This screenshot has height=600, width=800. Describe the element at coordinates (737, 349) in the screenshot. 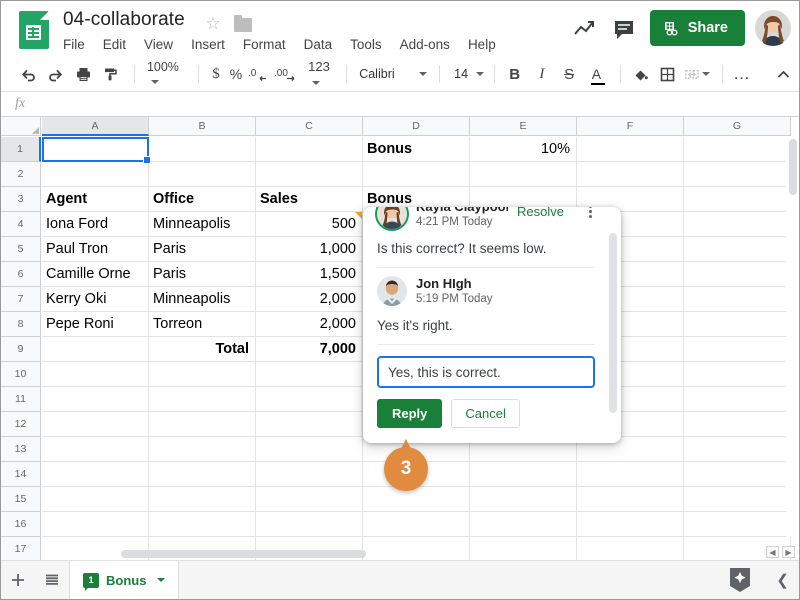

I see `cell-G9` at that location.